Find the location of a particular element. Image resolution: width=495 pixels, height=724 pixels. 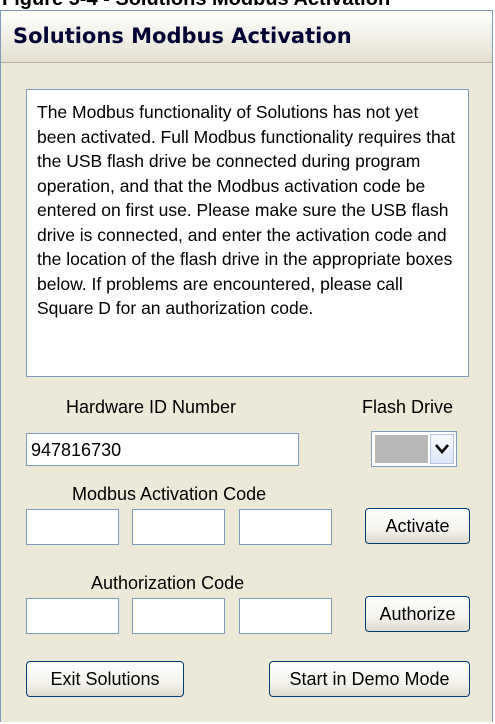

chevron-down-icon is located at coordinates (442, 449).